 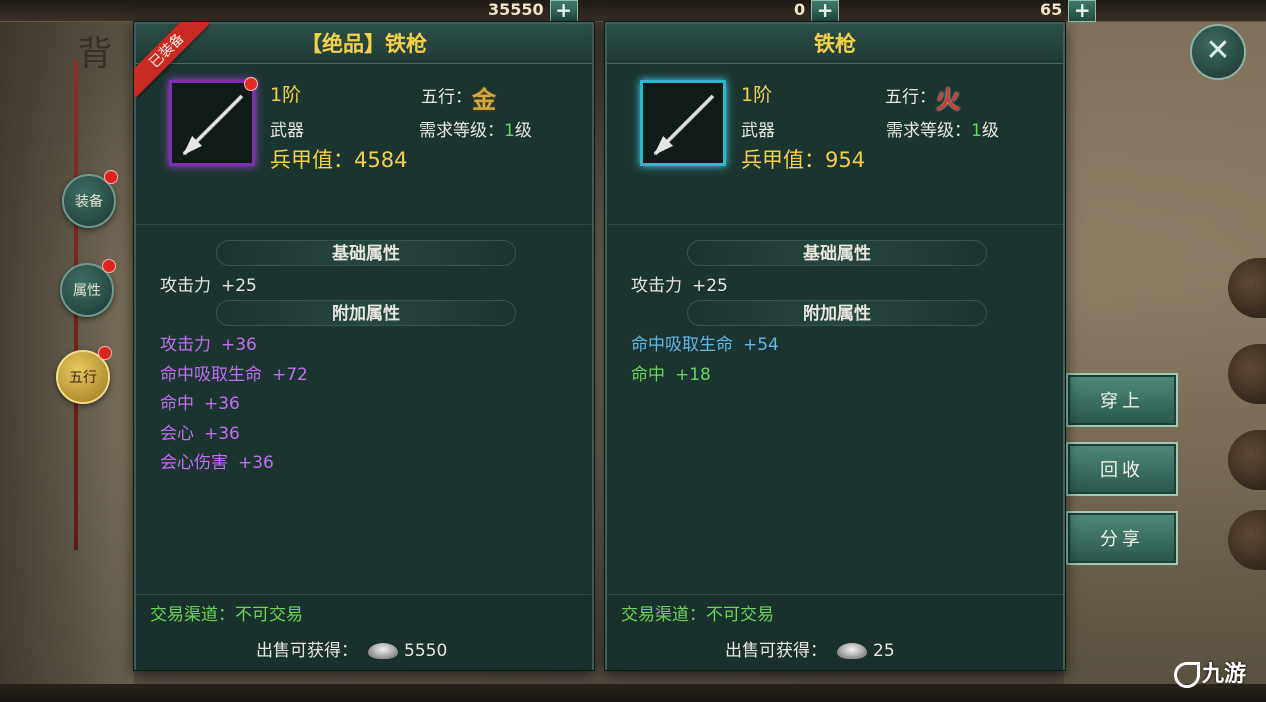 I want to click on item-wuxing: 五行：金, so click(x=458, y=97).